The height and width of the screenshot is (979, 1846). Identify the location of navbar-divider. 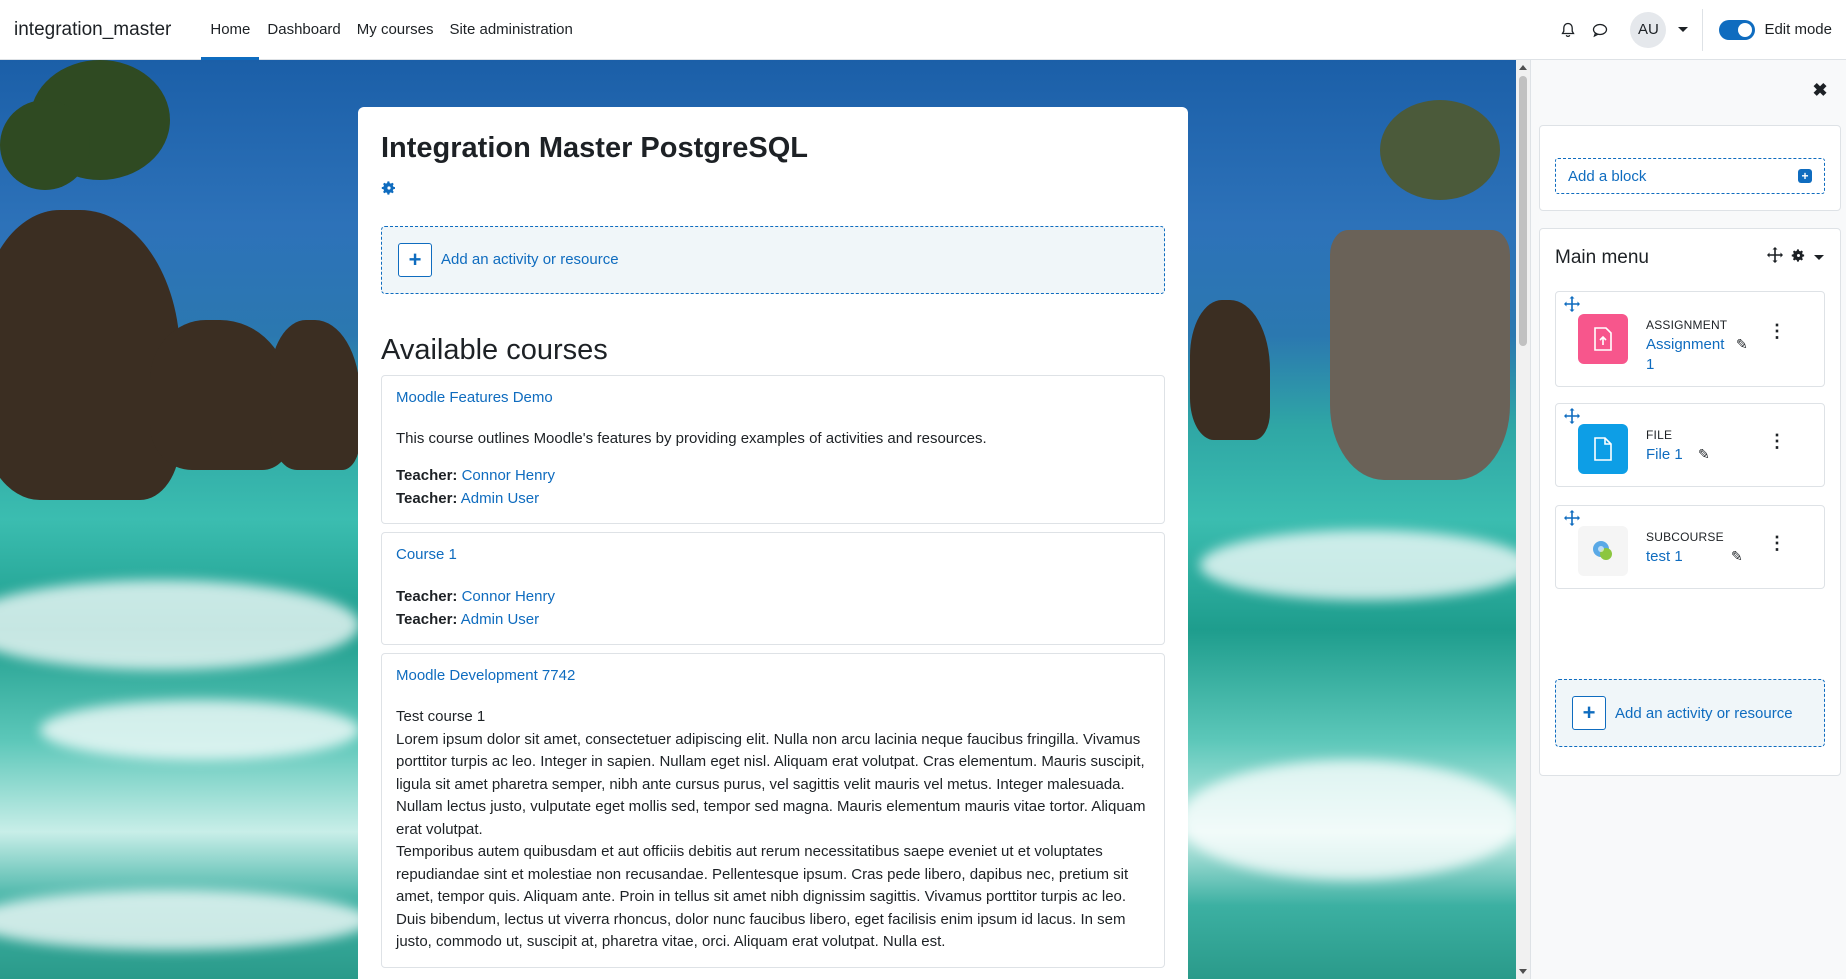
(1703, 29).